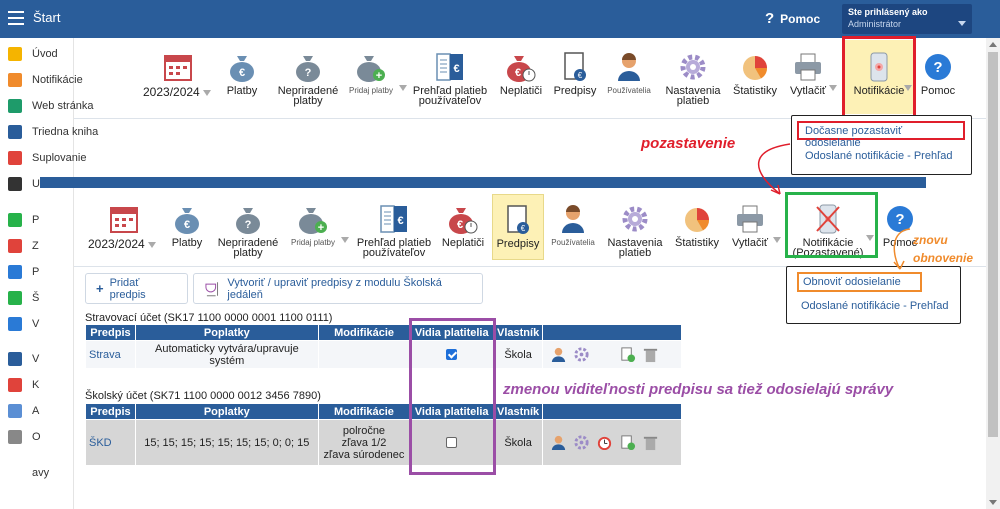  Describe the element at coordinates (993, 244) in the screenshot. I see `scroll-thumb` at that location.